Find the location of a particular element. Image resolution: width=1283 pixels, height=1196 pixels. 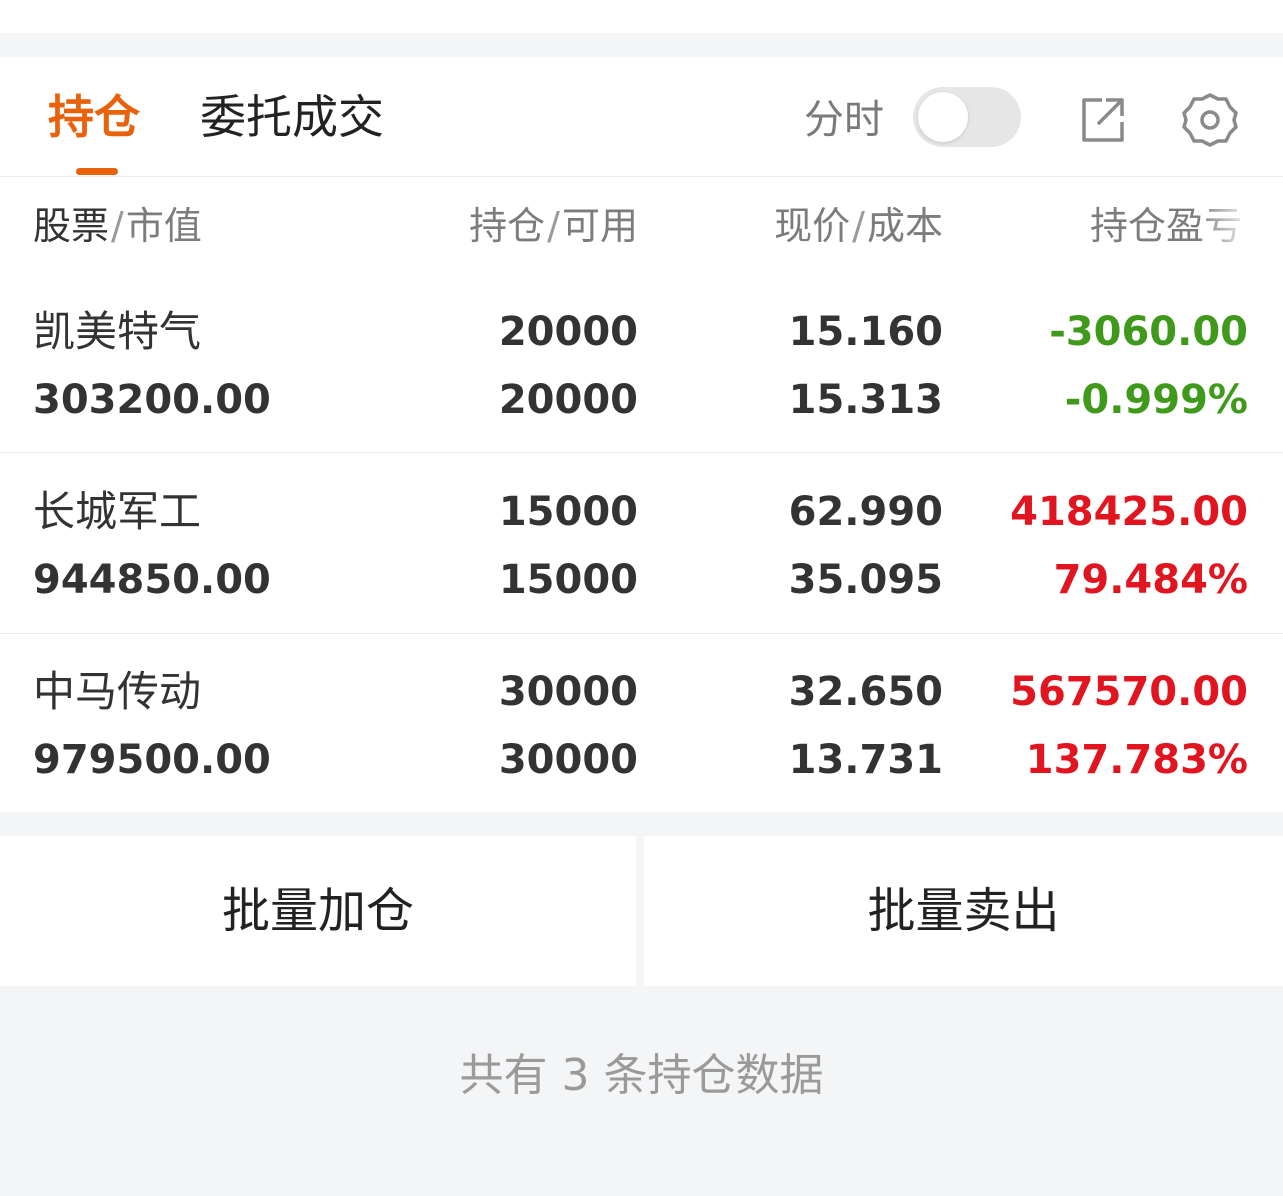

cost-price: 13.731 is located at coordinates (865, 760).